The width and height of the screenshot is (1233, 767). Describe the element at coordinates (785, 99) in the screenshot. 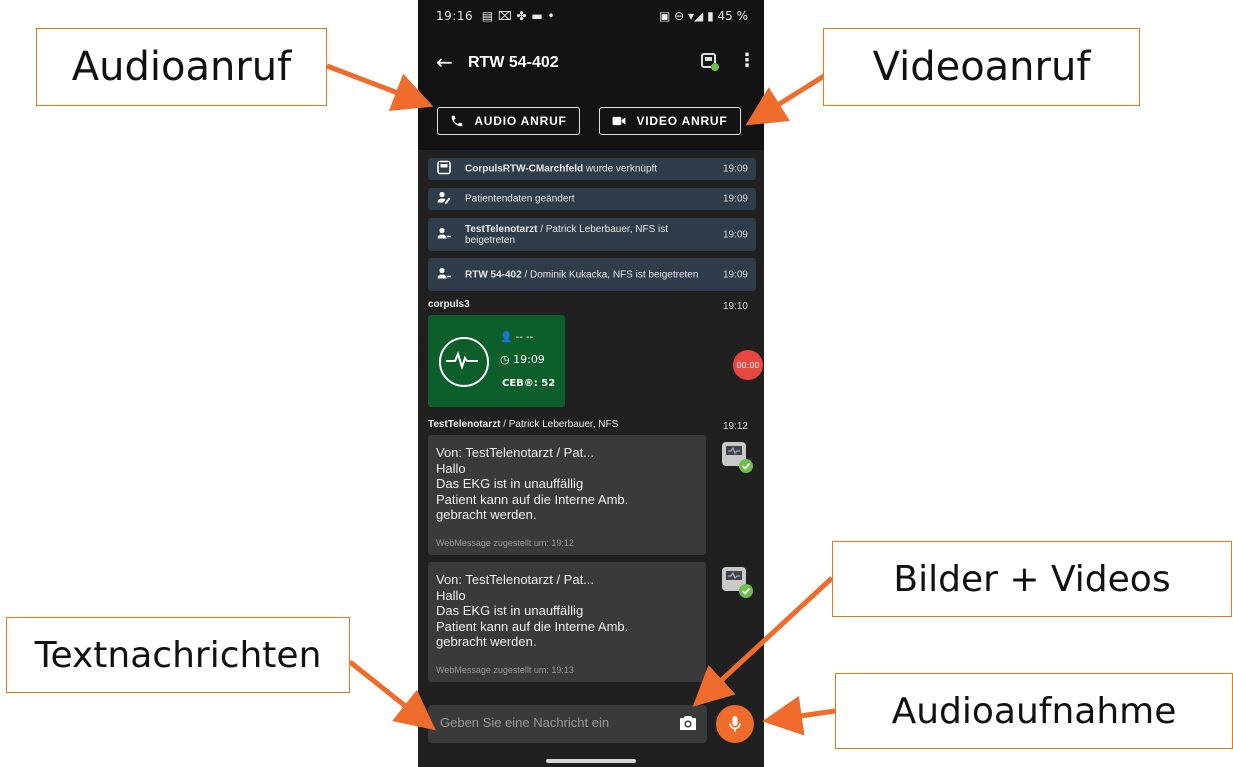

I see `arrow-video-call` at that location.